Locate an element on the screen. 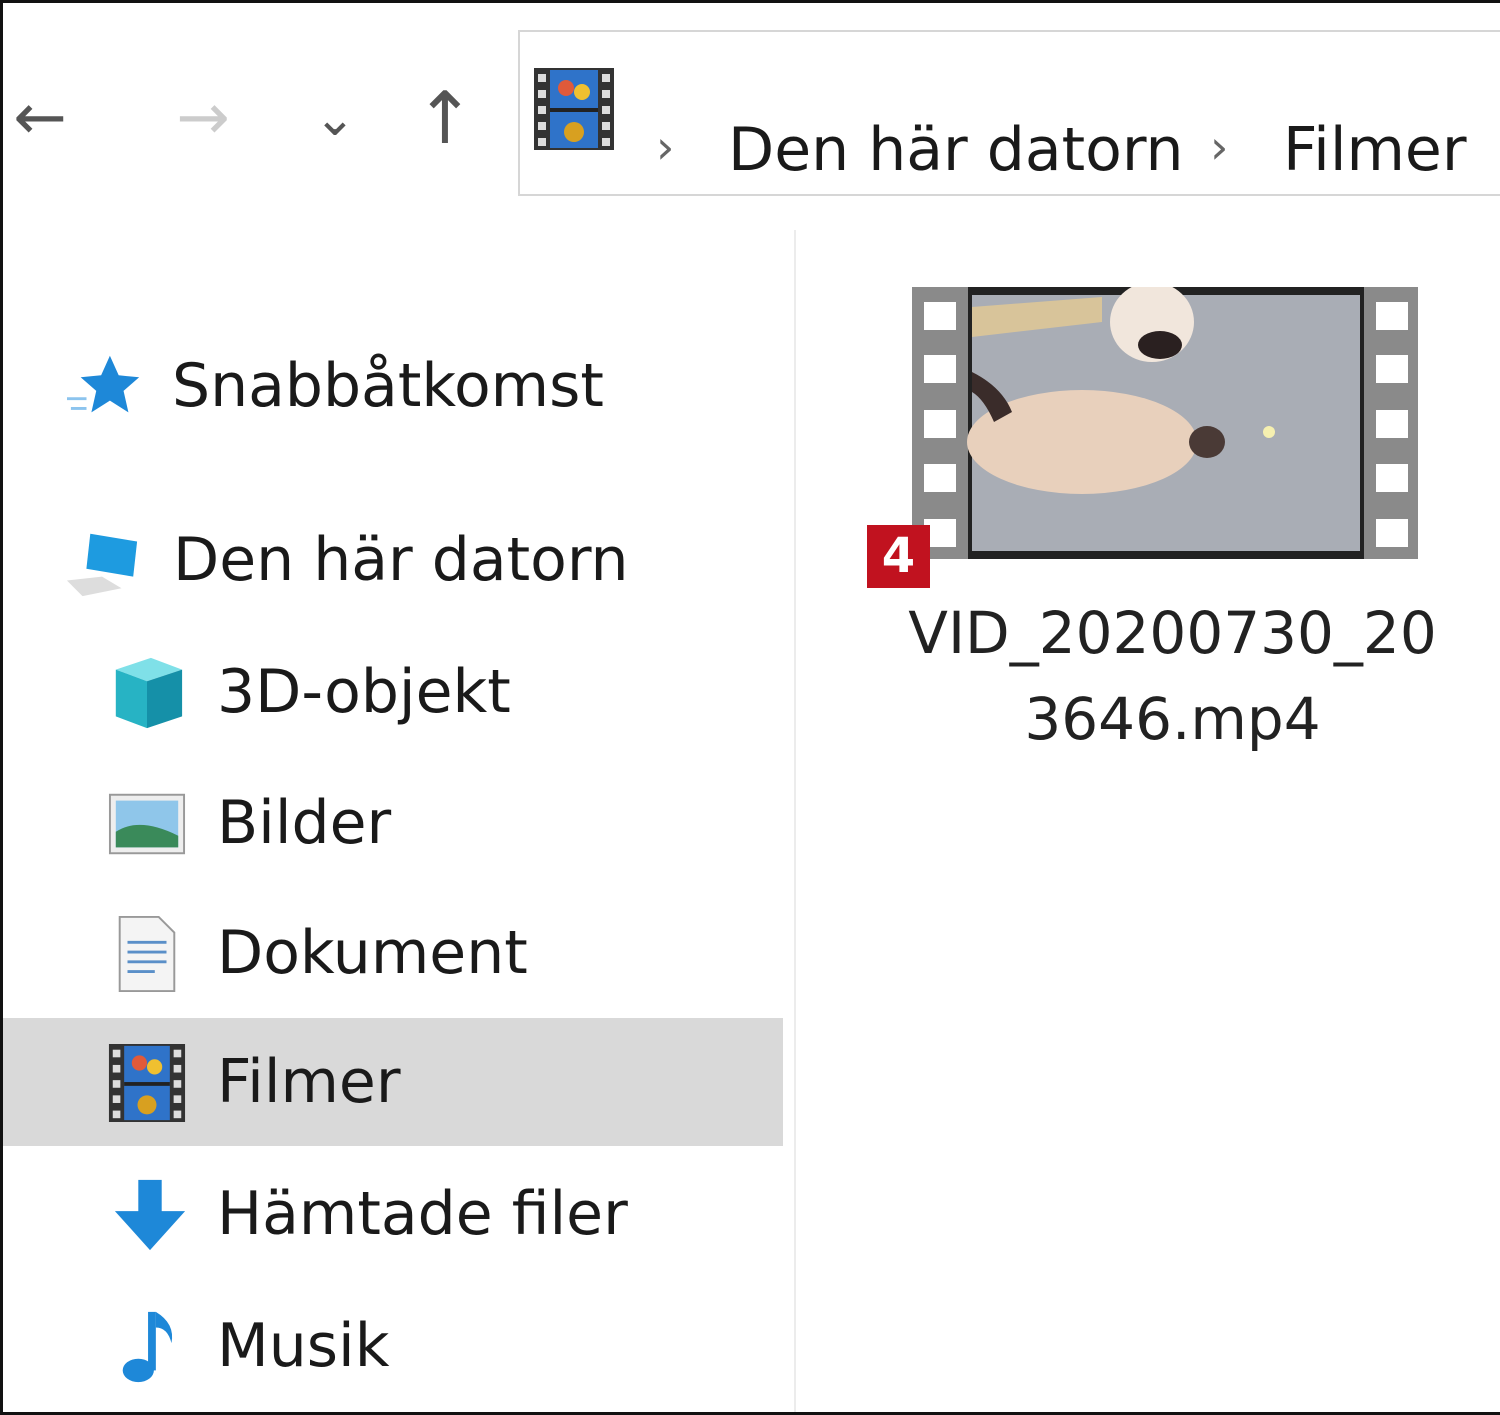 The width and height of the screenshot is (1500, 1415). video-thumbnail is located at coordinates (1165, 420).